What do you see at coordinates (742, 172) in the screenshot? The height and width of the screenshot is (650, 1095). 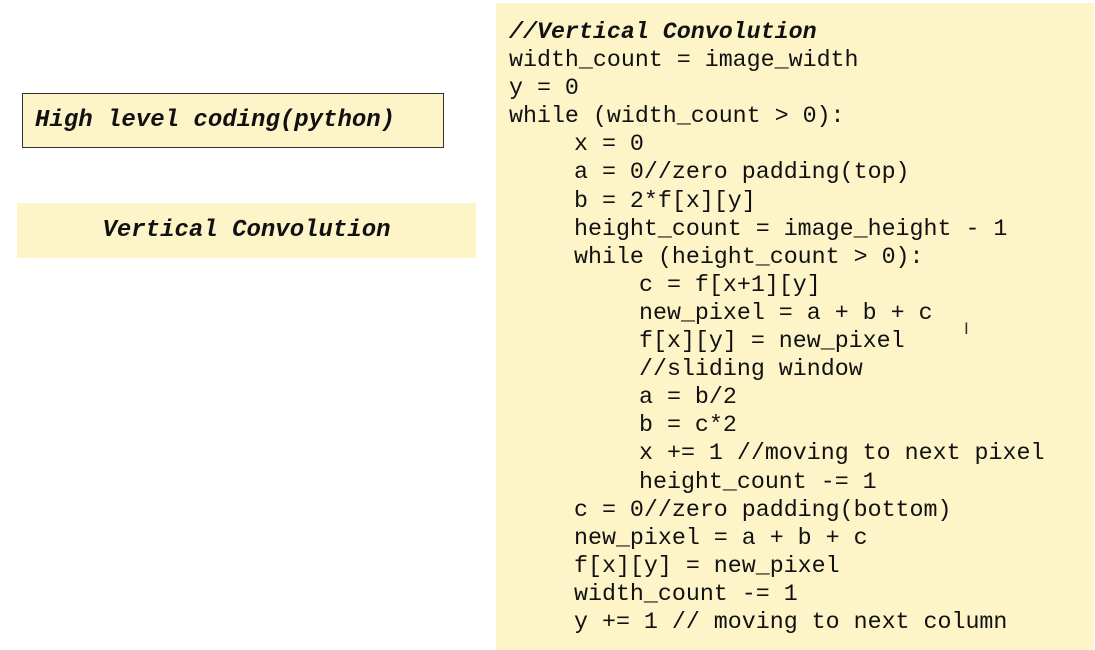 I see `code-line: a = 0//zero padding(top)` at bounding box center [742, 172].